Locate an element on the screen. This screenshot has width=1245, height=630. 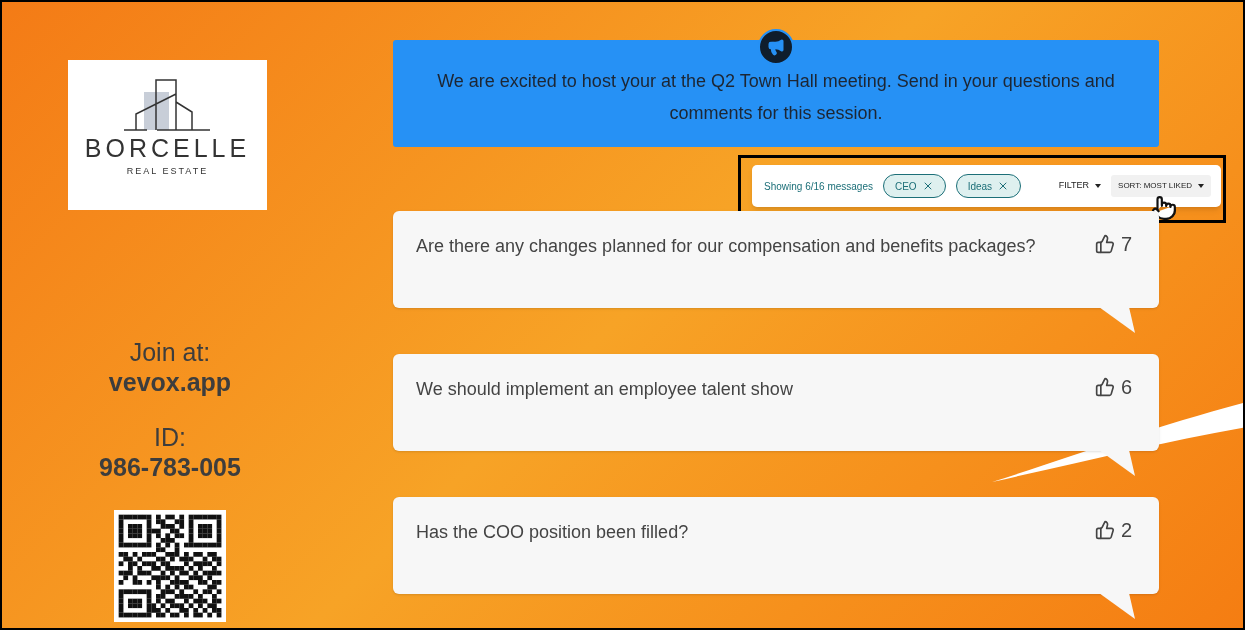
message-text: We should implement an employee talent show is located at coordinates (605, 389).